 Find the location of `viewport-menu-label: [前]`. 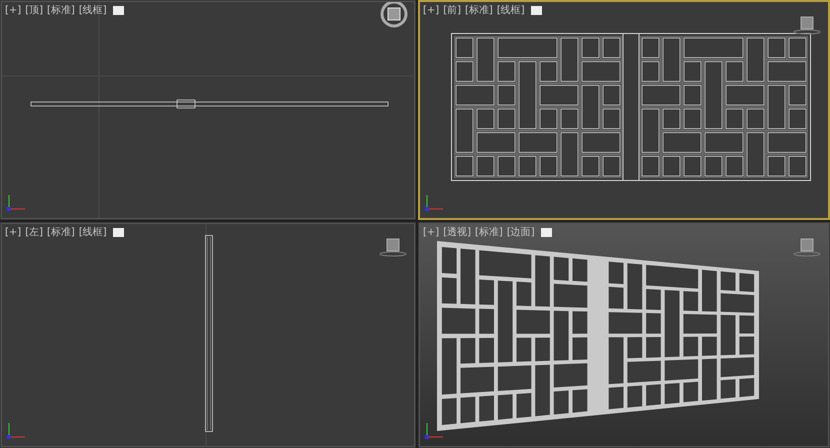

viewport-menu-label: [前] is located at coordinates (452, 10).